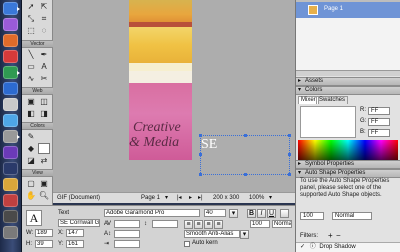 The height and width of the screenshot is (252, 400). What do you see at coordinates (187, 244) in the screenshot?
I see `autokern-checkbox` at bounding box center [187, 244].